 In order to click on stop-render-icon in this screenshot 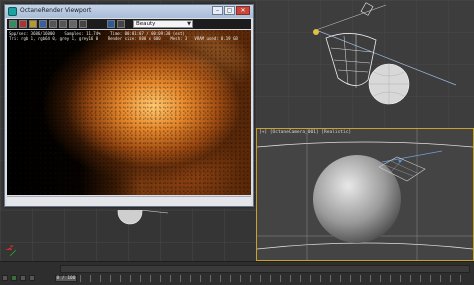, I will do `click(23, 24)`.